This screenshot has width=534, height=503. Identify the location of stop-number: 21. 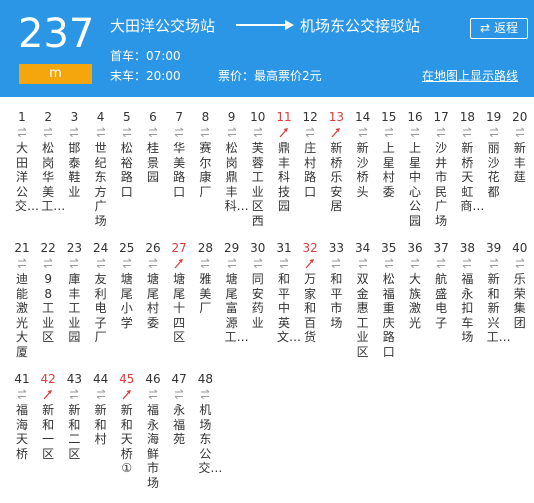
(22, 248).